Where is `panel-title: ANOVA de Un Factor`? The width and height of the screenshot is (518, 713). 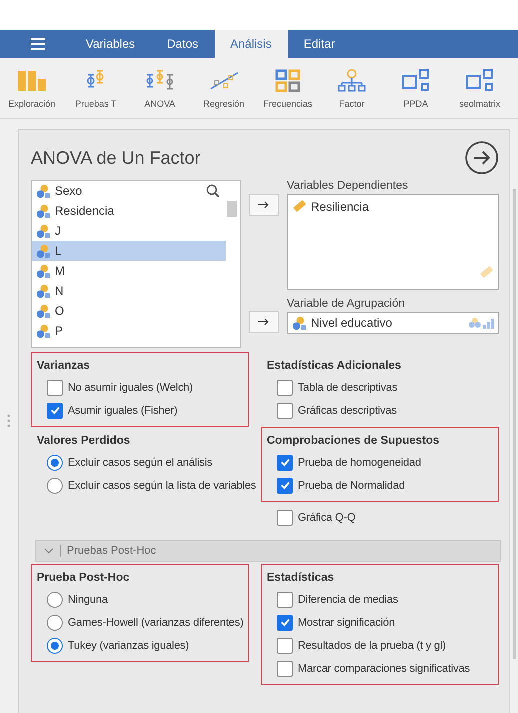 panel-title: ANOVA de Un Factor is located at coordinates (116, 158).